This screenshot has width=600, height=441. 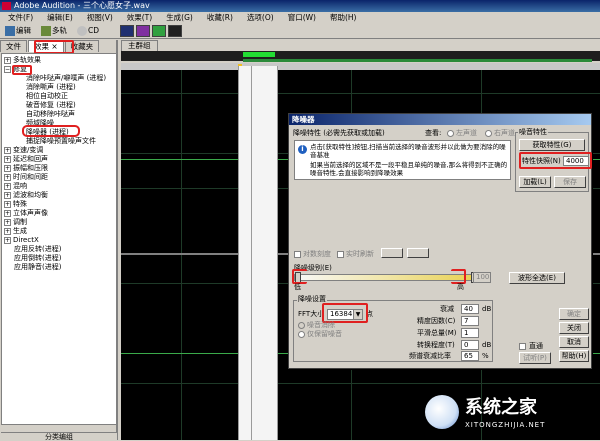 I want to click on menu-help: 帮助(H), so click(x=342, y=17).